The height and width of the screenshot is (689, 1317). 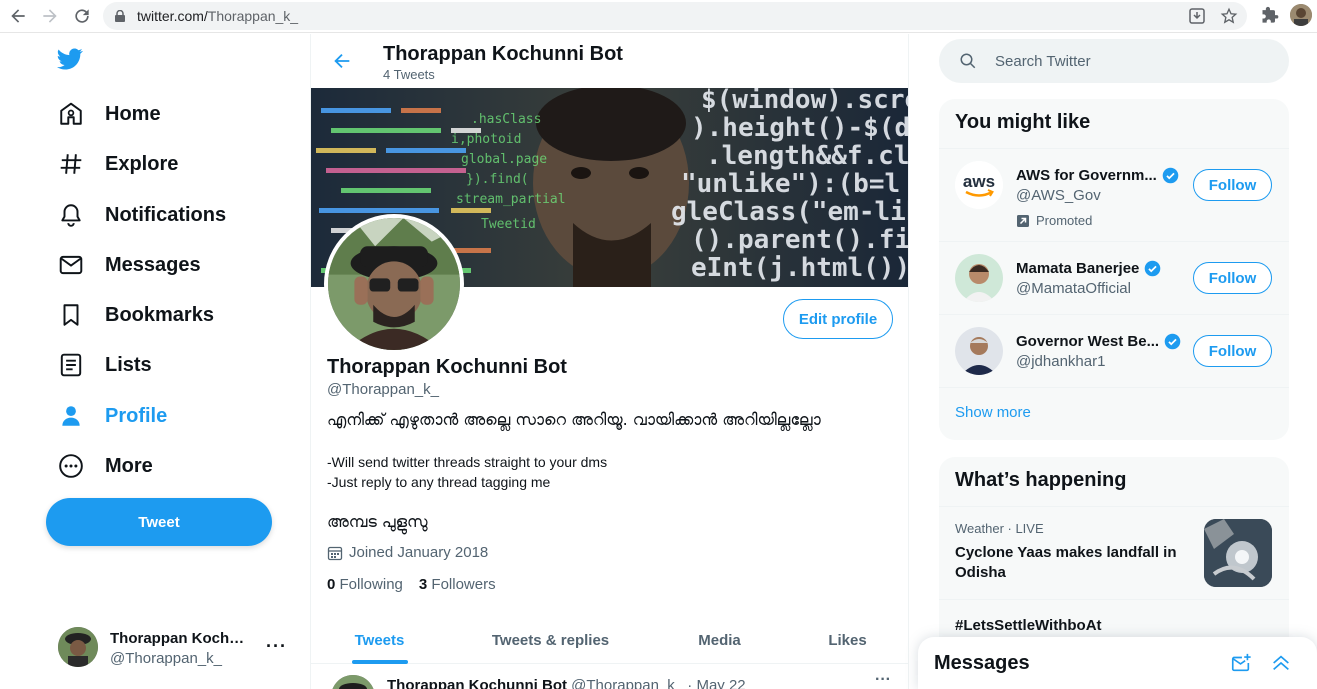 I want to click on suggested-account: Mamata Banerjee @MamataOfficial Follow, so click(x=1114, y=278).